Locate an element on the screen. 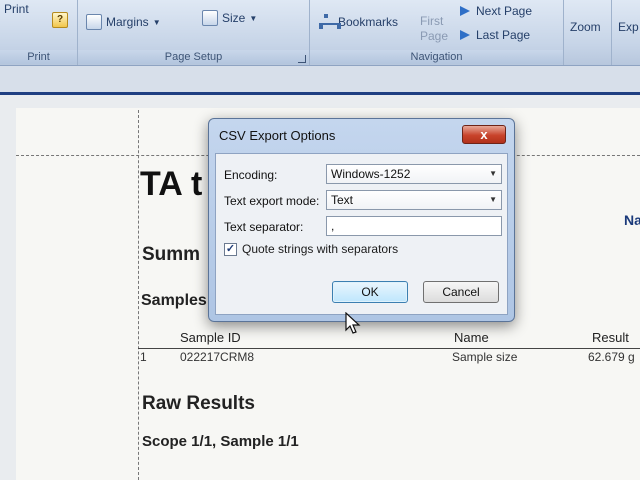  close-button: x is located at coordinates (484, 134).